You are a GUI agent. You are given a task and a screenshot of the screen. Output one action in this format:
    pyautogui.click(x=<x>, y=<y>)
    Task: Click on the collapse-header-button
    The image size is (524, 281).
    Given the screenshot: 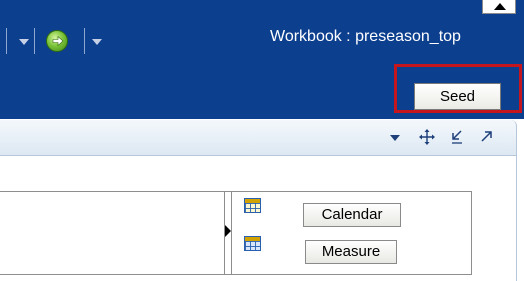 What is the action you would take?
    pyautogui.click(x=499, y=7)
    